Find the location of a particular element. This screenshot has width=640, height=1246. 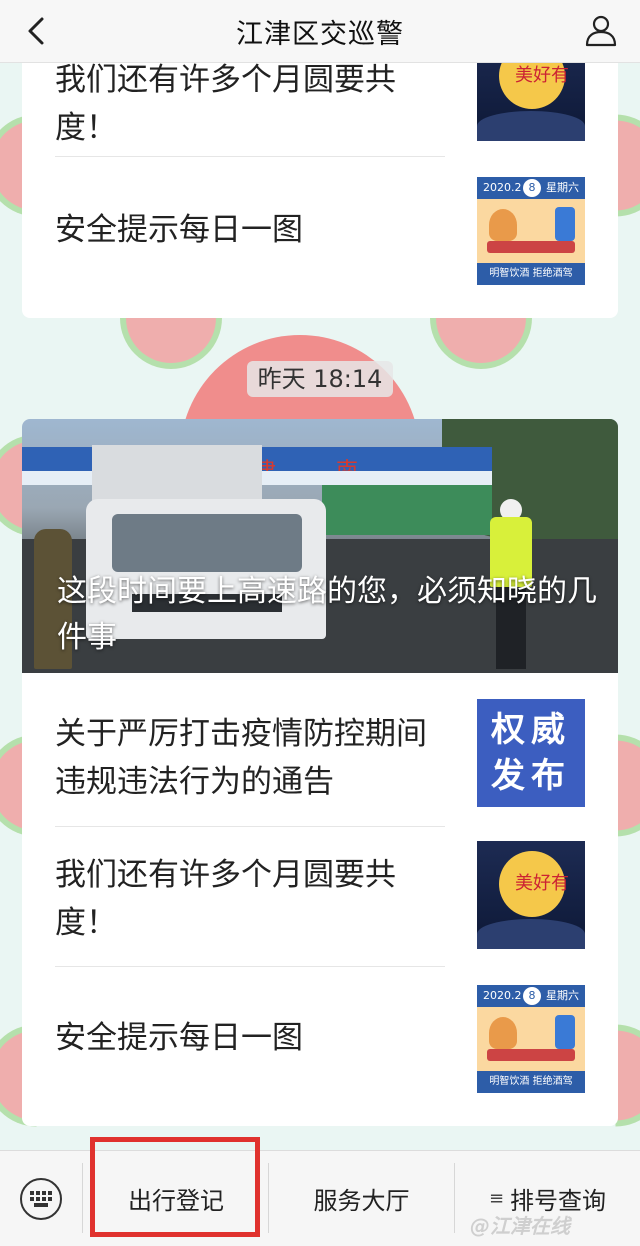

thumbnail-text: 权威发布 is located at coordinates (531, 753).